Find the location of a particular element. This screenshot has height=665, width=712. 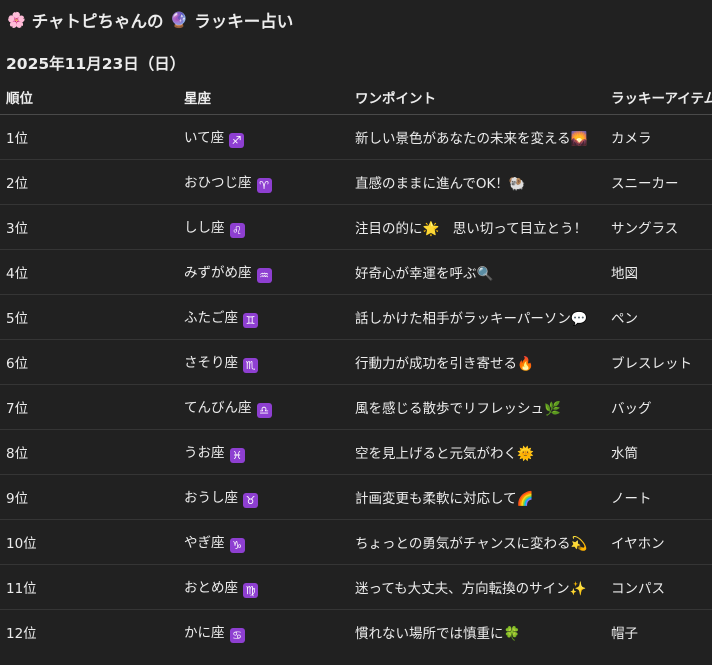

sign-name: おうし座 is located at coordinates (211, 498).